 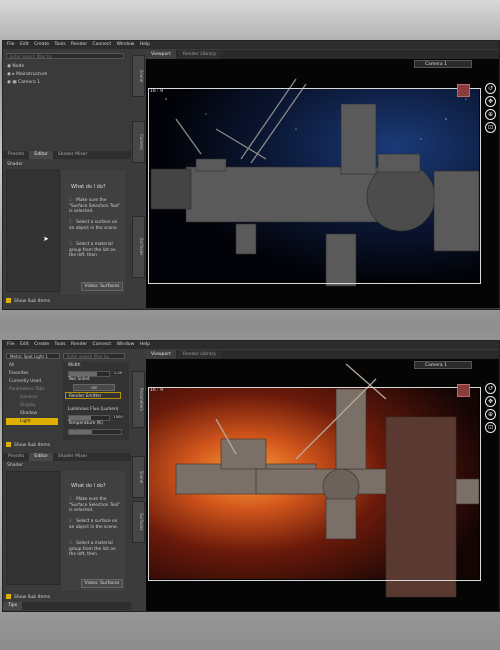 I want to click on tab-tips: Tips, so click(x=13, y=606).